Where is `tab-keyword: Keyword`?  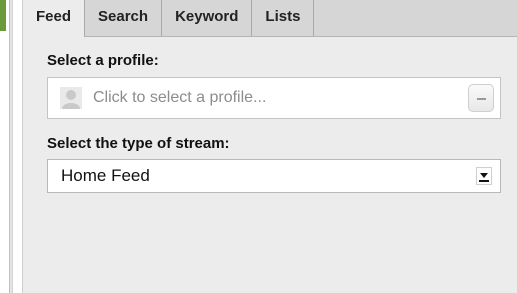 tab-keyword: Keyword is located at coordinates (207, 18).